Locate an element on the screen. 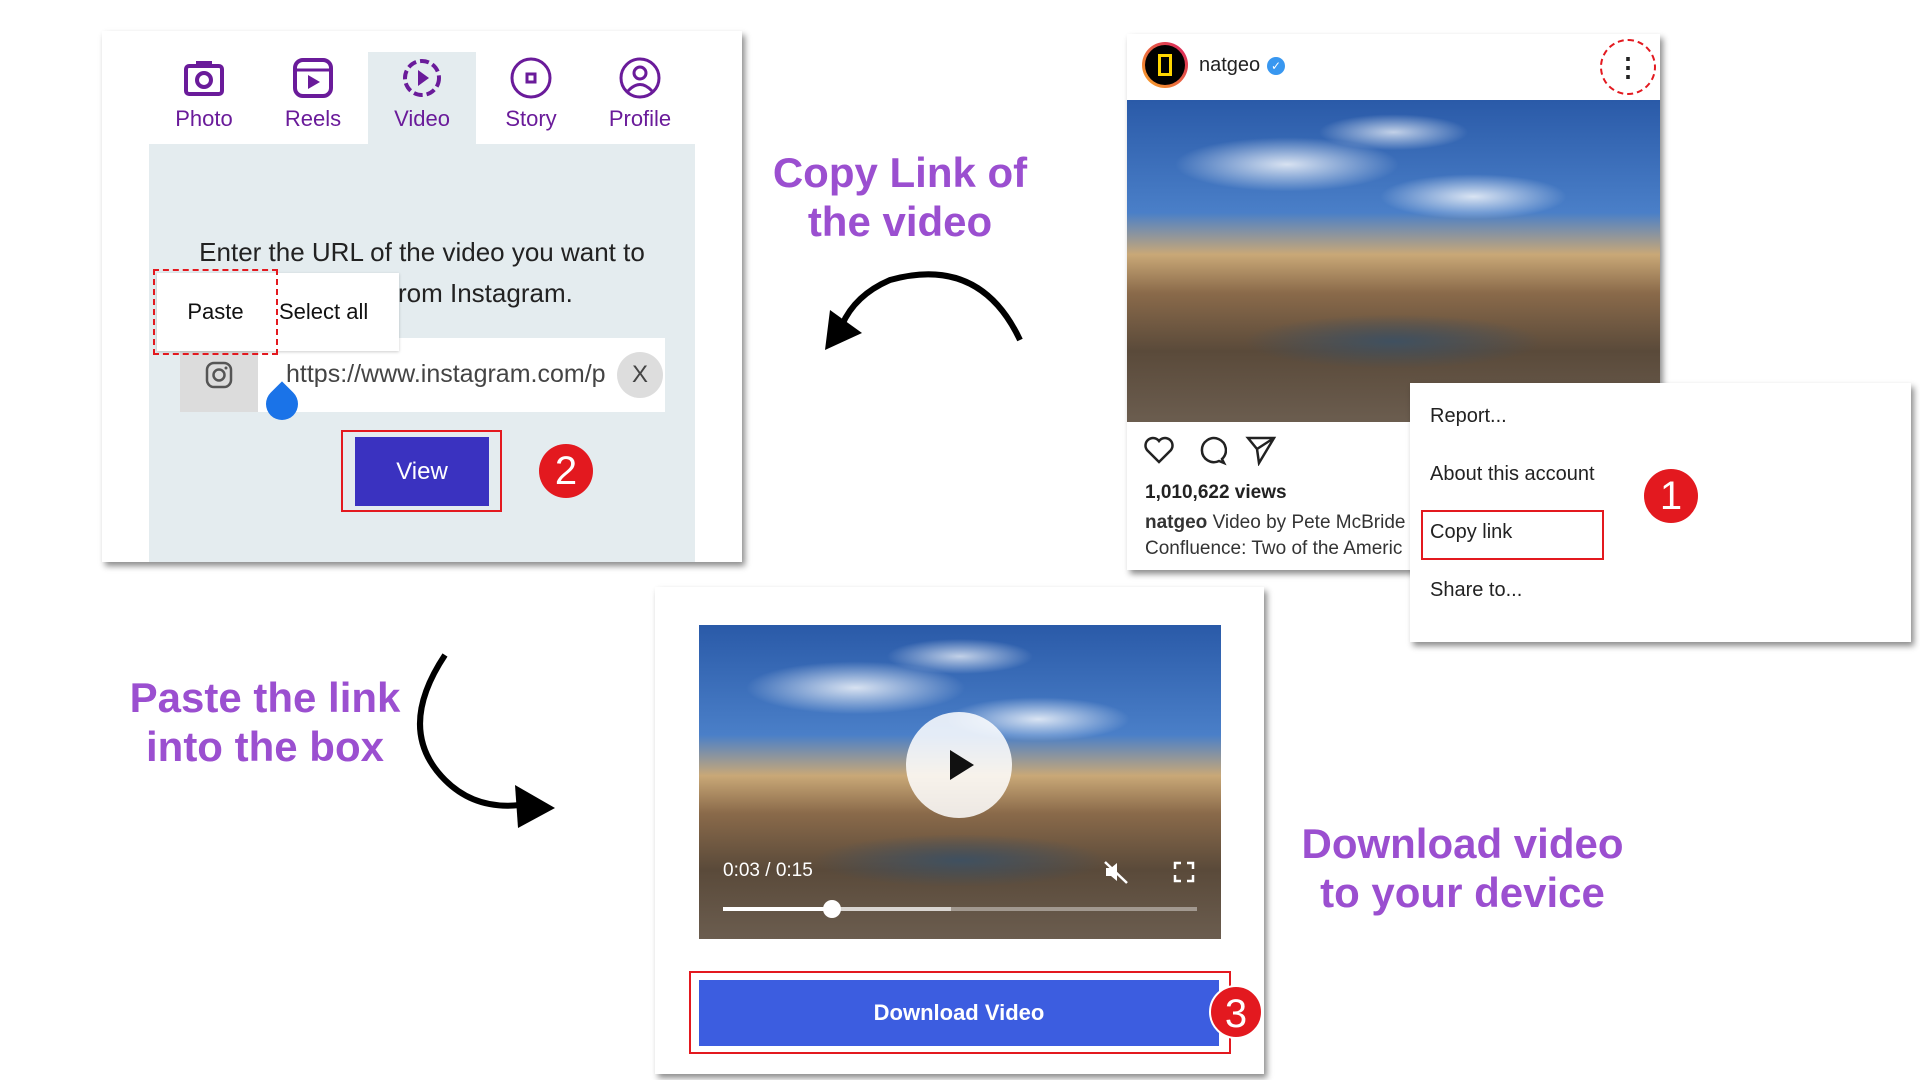  tab-label: Photo is located at coordinates (204, 118).